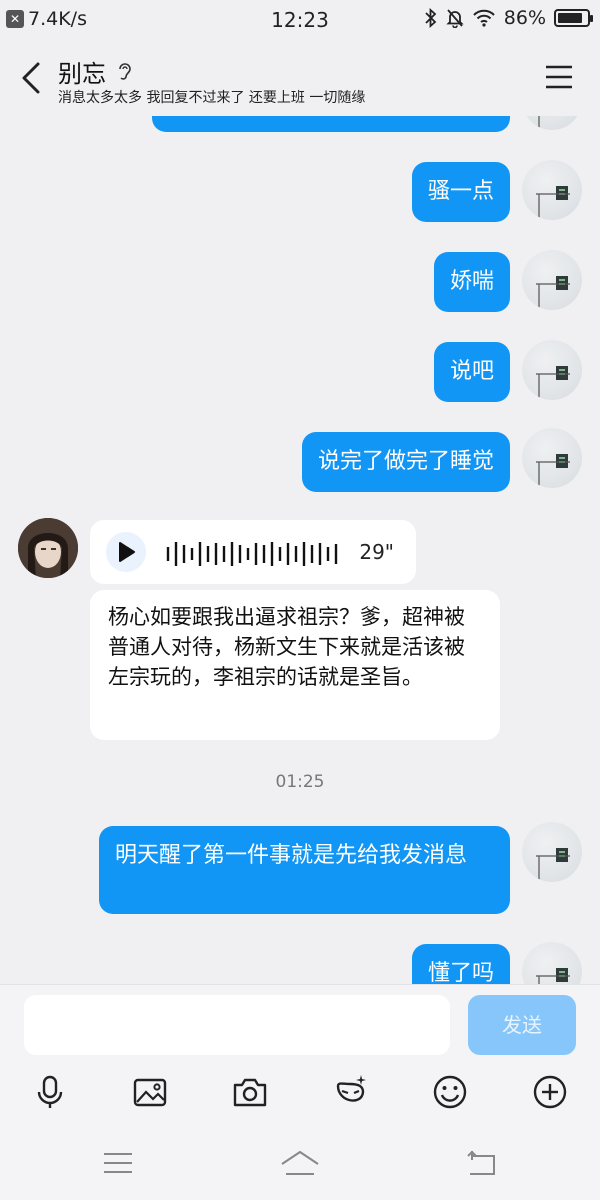 The image size is (600, 1200). Describe the element at coordinates (455, 18) in the screenshot. I see `mute-bell-icon` at that location.